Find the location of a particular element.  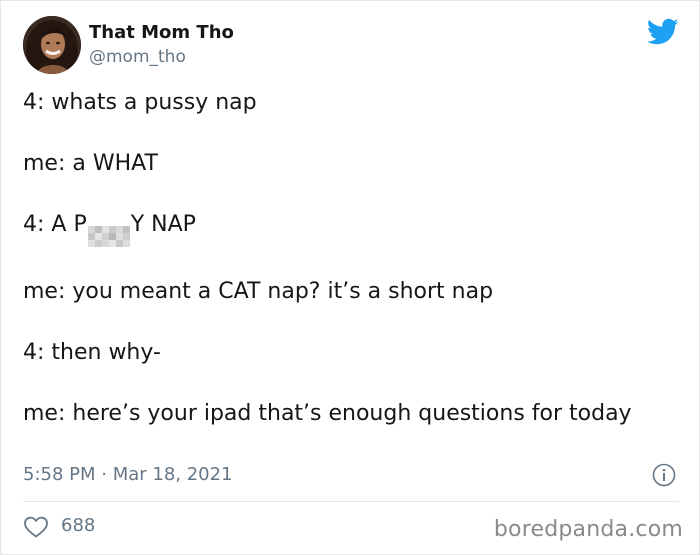

author-display-name: That Mom Tho is located at coordinates (161, 33).